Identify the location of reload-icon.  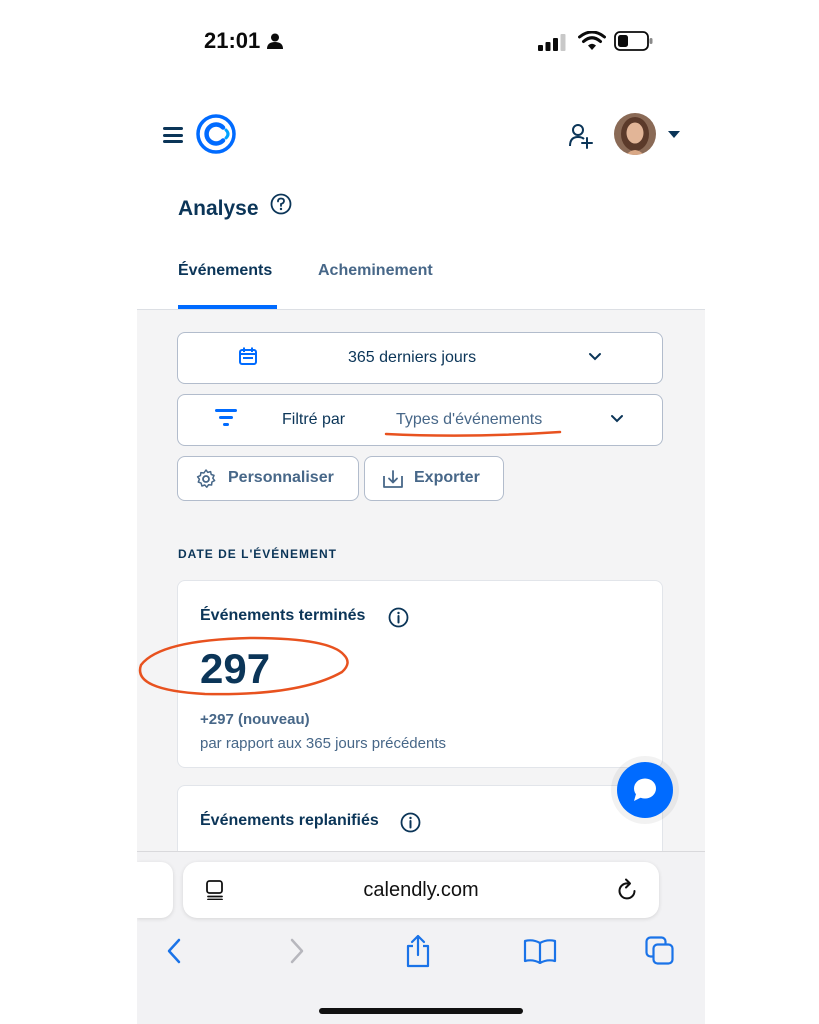
(628, 890).